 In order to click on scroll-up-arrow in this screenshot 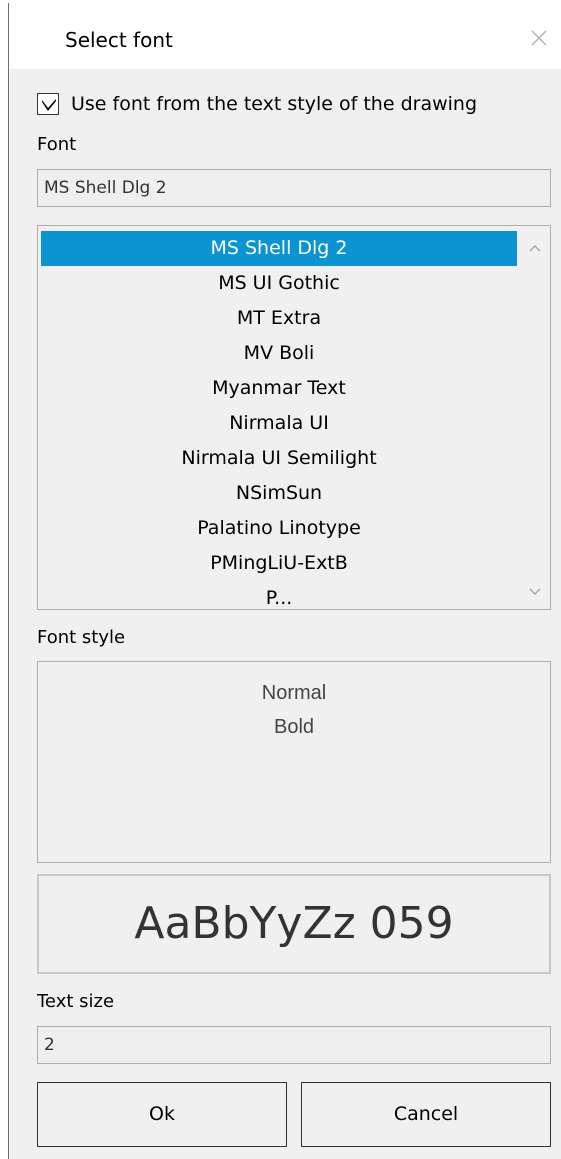, I will do `click(535, 247)`.